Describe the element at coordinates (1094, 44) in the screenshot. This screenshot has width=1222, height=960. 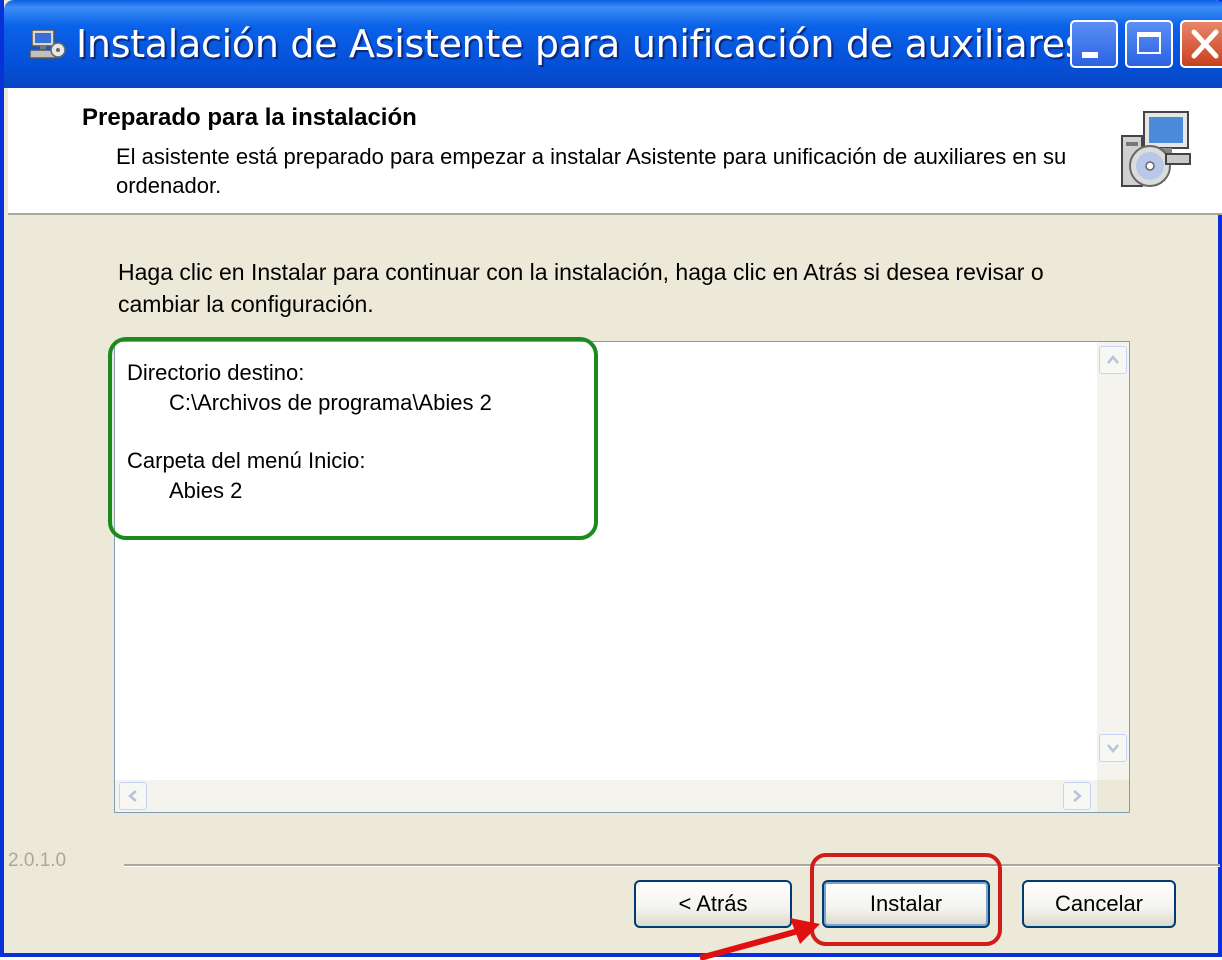
I see `minimize-button` at that location.